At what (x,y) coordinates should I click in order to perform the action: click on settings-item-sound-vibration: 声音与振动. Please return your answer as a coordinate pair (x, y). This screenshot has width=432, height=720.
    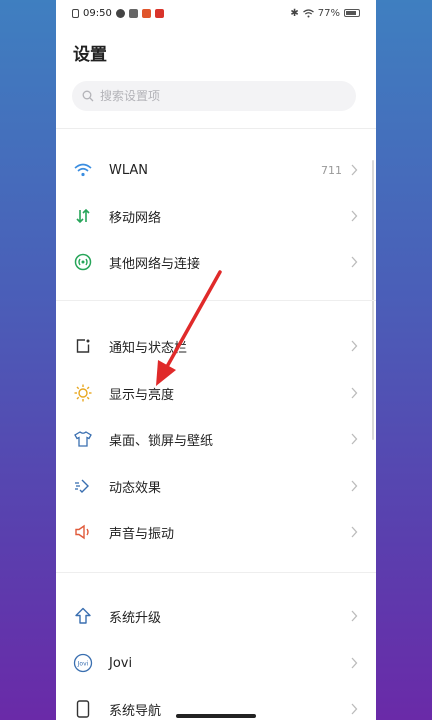
    Looking at the image, I should click on (216, 532).